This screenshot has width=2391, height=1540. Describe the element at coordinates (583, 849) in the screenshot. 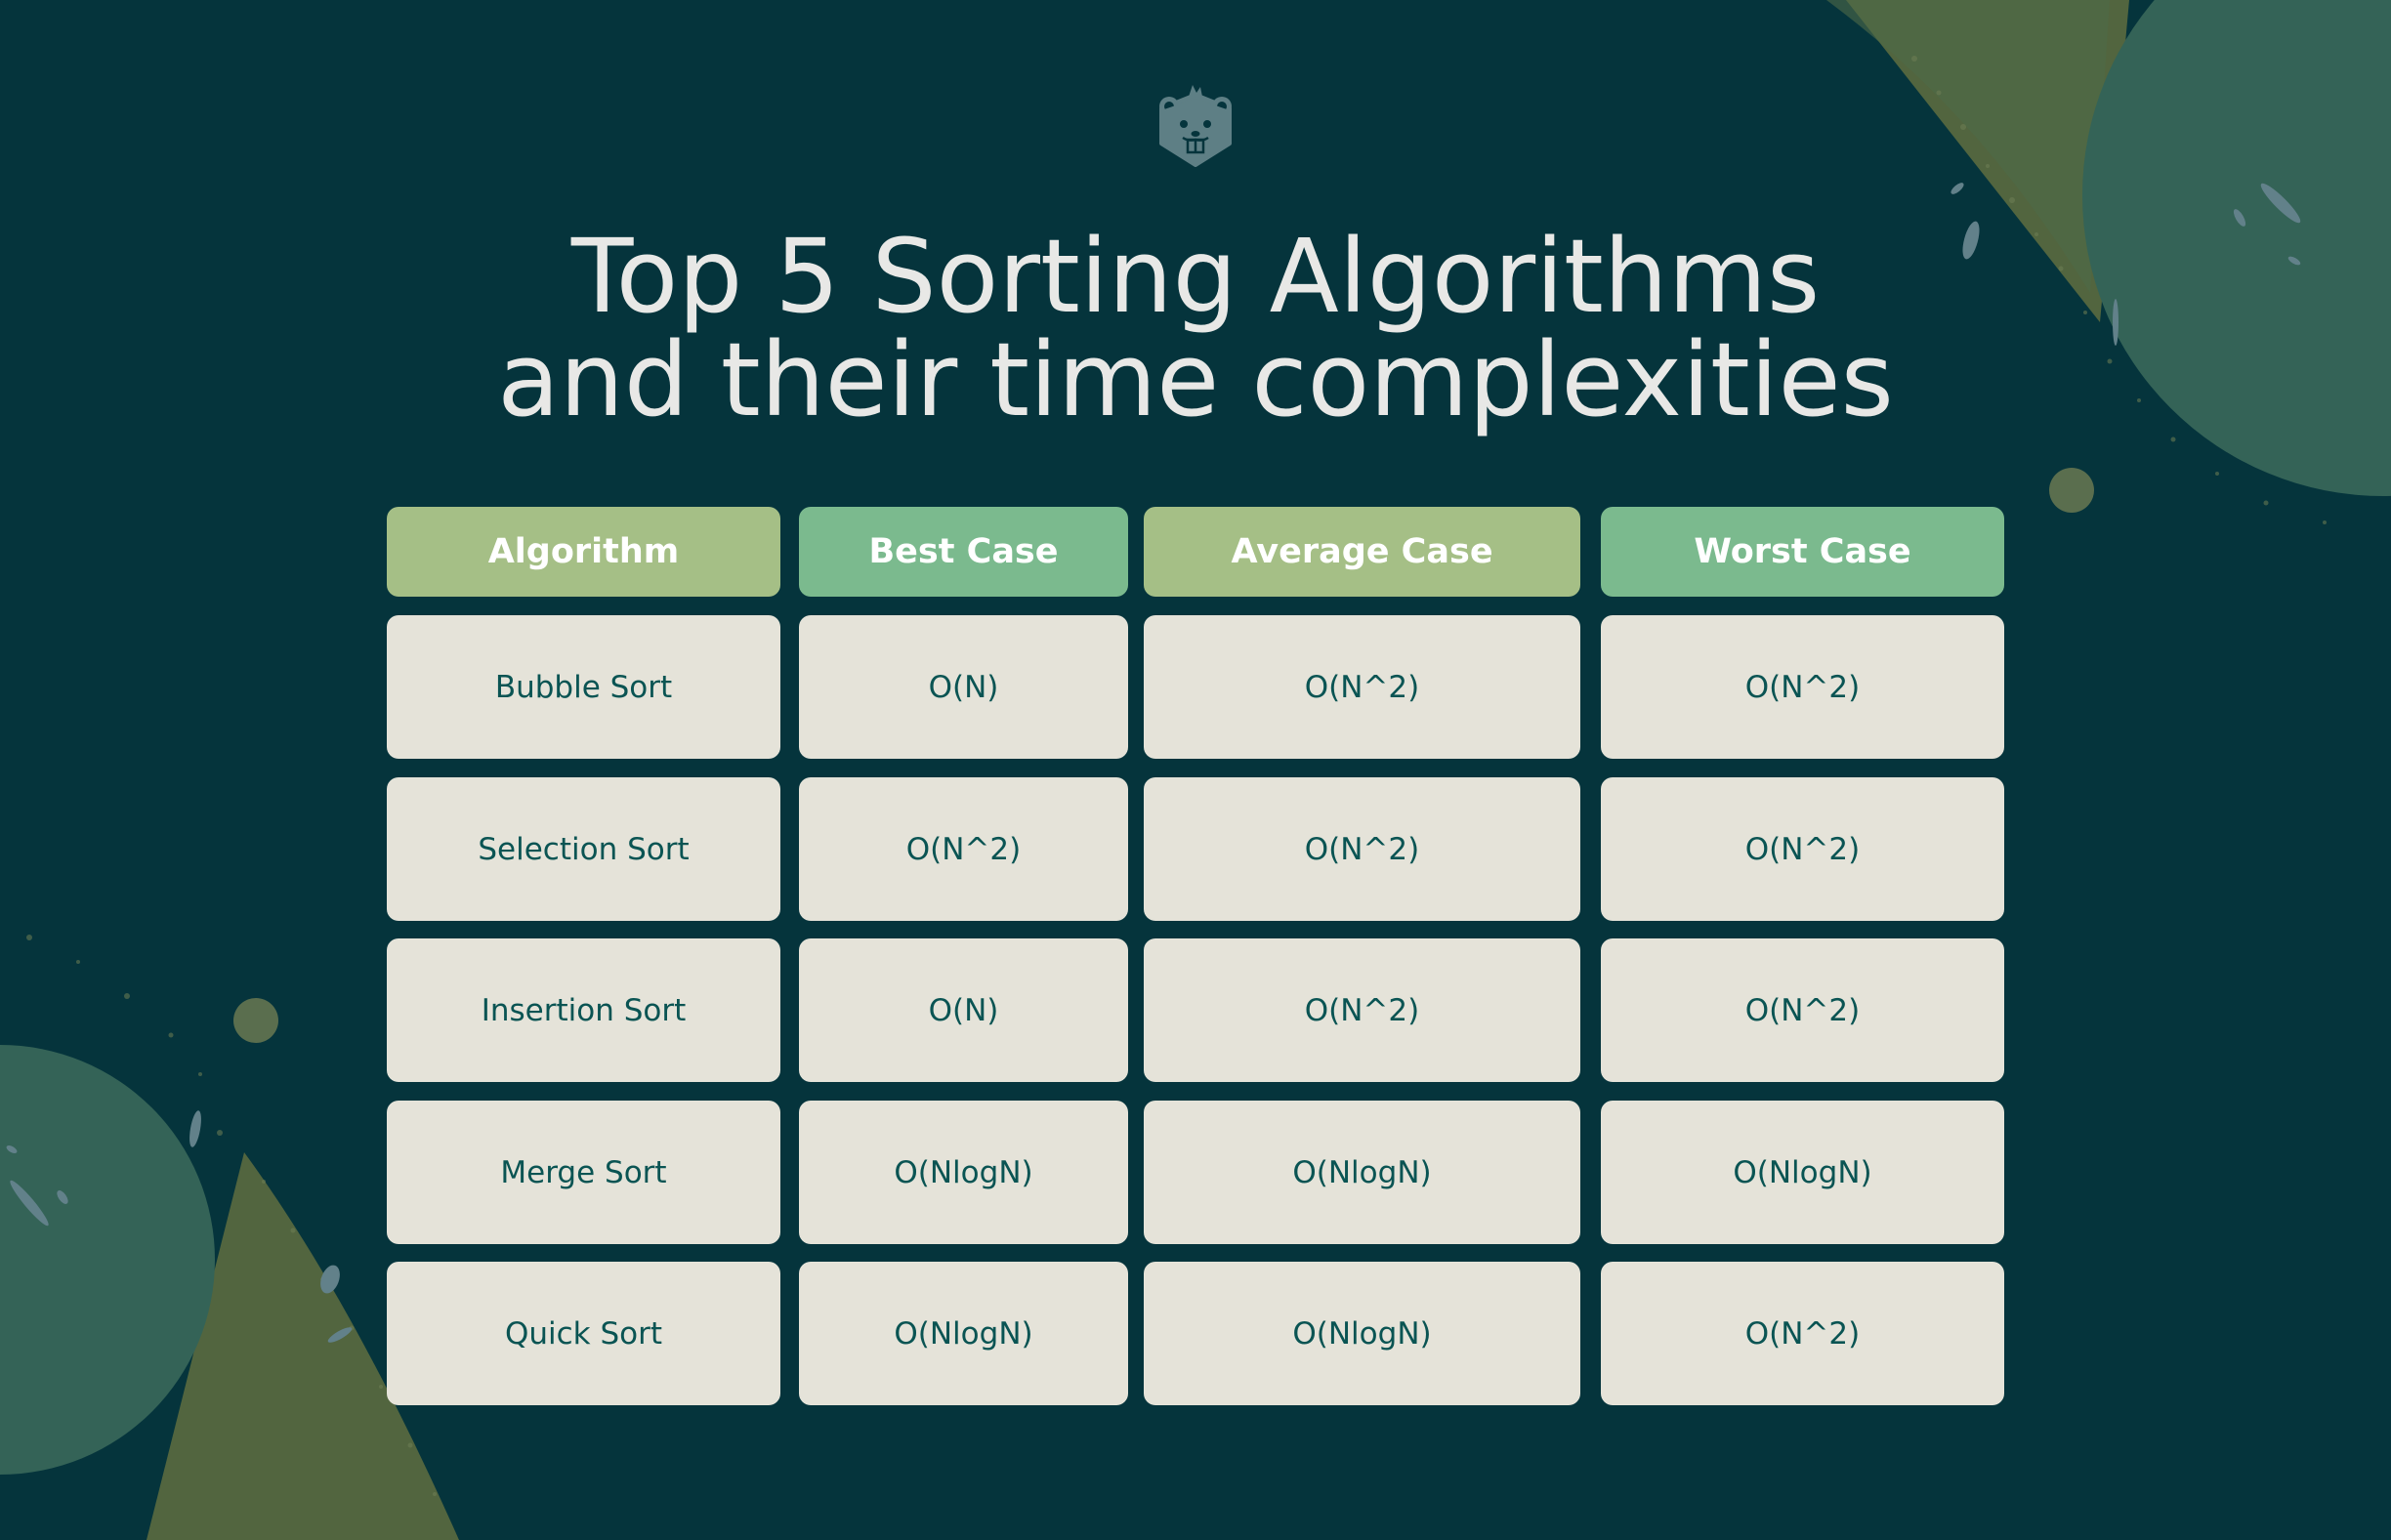

I see `algorithm-cell: Selection Sort` at that location.